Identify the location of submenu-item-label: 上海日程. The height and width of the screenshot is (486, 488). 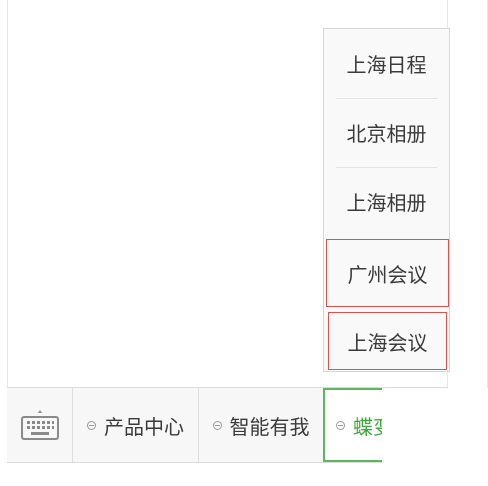
(386, 64).